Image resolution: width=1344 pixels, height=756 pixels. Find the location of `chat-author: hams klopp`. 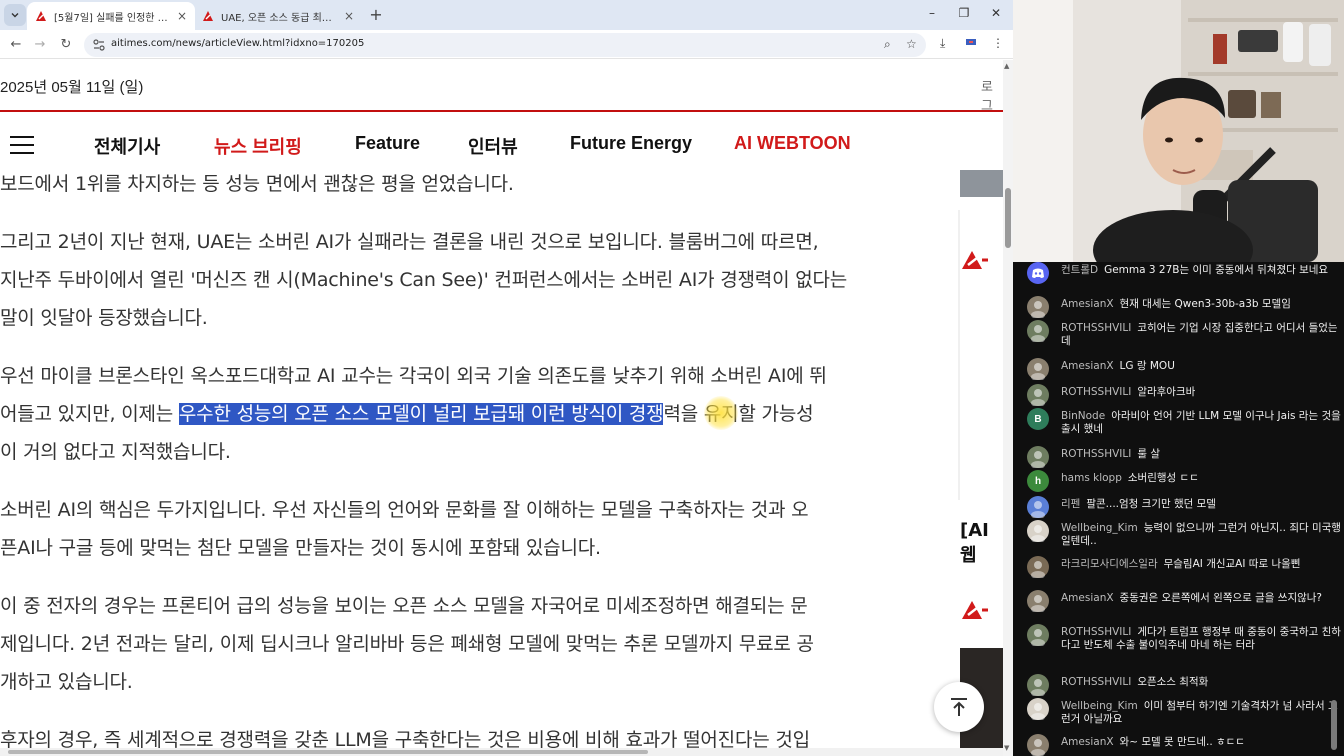

chat-author: hams klopp is located at coordinates (1091, 478).